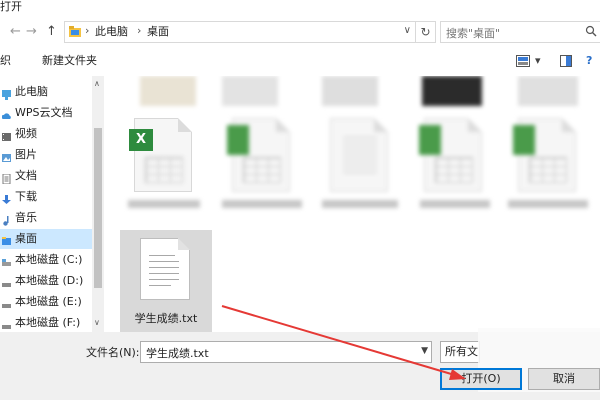 The width and height of the screenshot is (600, 400). I want to click on sidebar-item-drive-e: 本地磁盘 (E:), so click(46, 302).